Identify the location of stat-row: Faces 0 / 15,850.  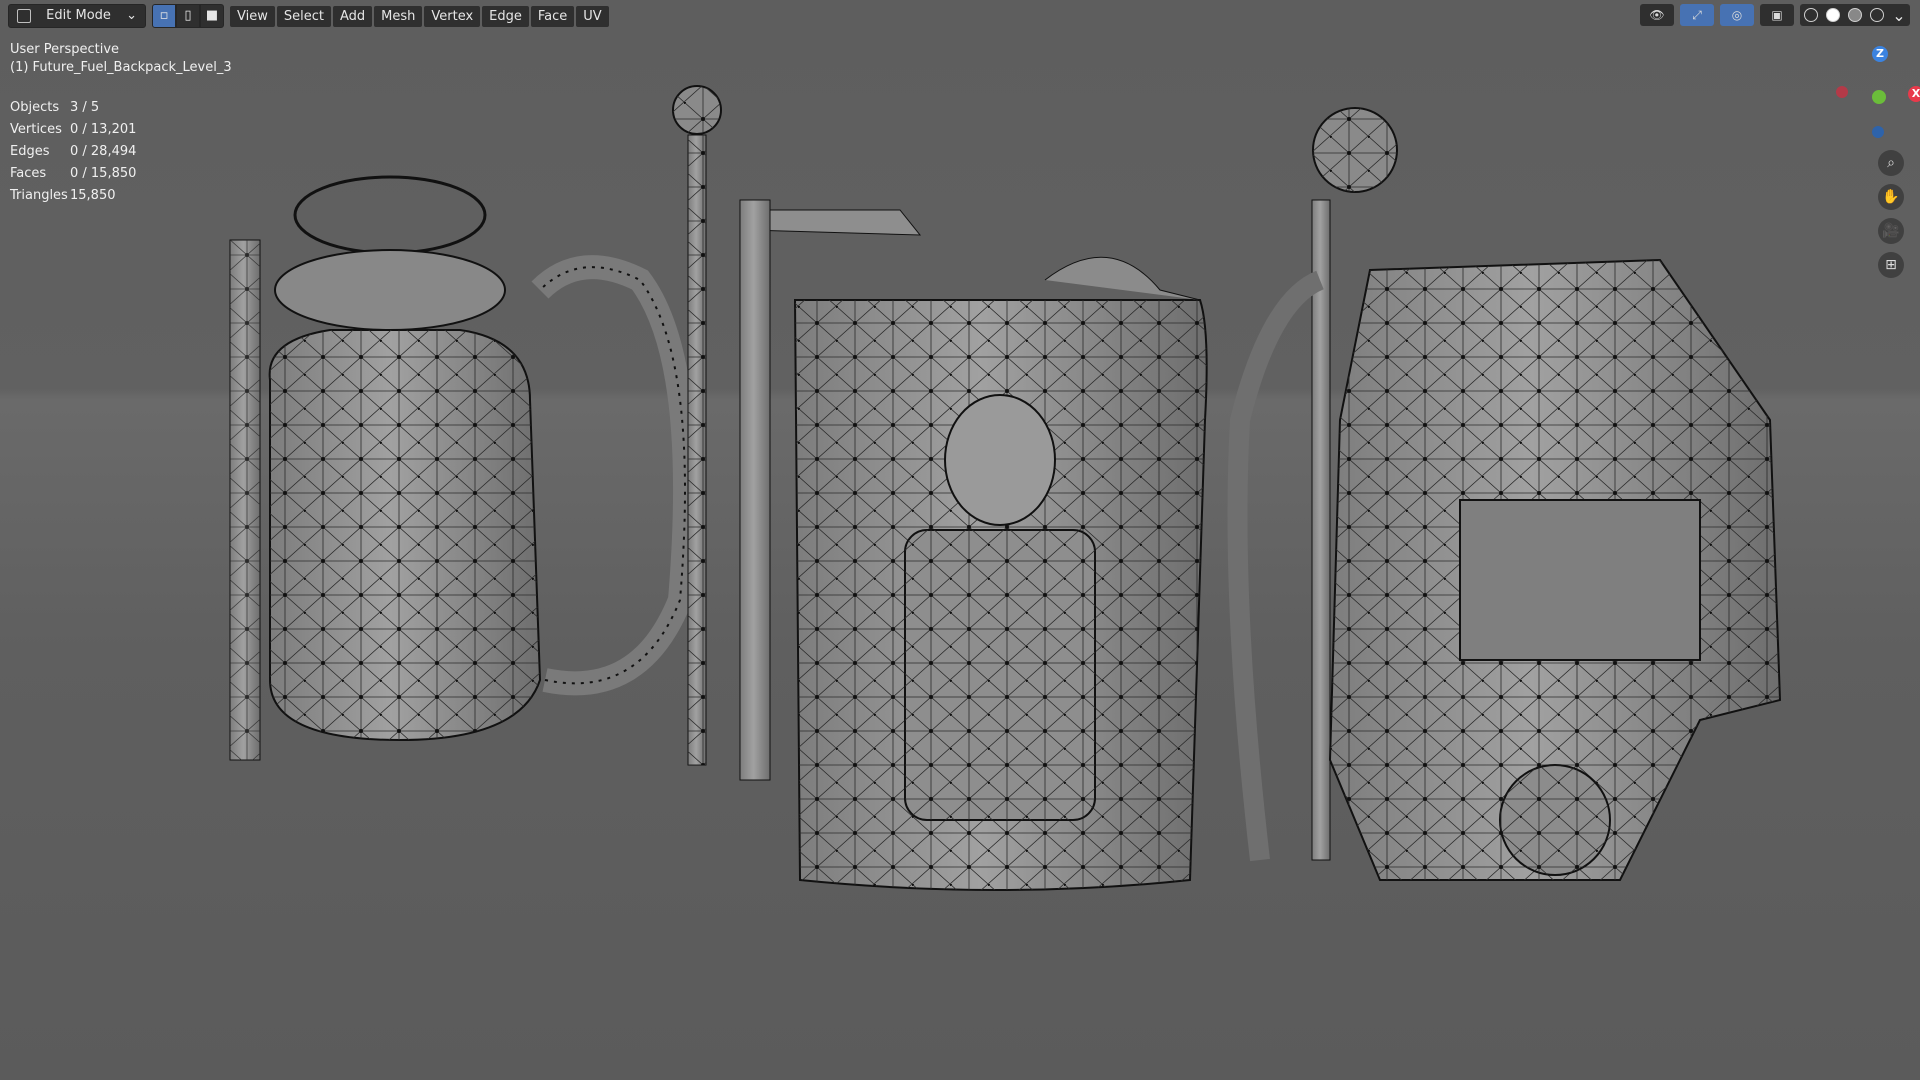
(73, 173).